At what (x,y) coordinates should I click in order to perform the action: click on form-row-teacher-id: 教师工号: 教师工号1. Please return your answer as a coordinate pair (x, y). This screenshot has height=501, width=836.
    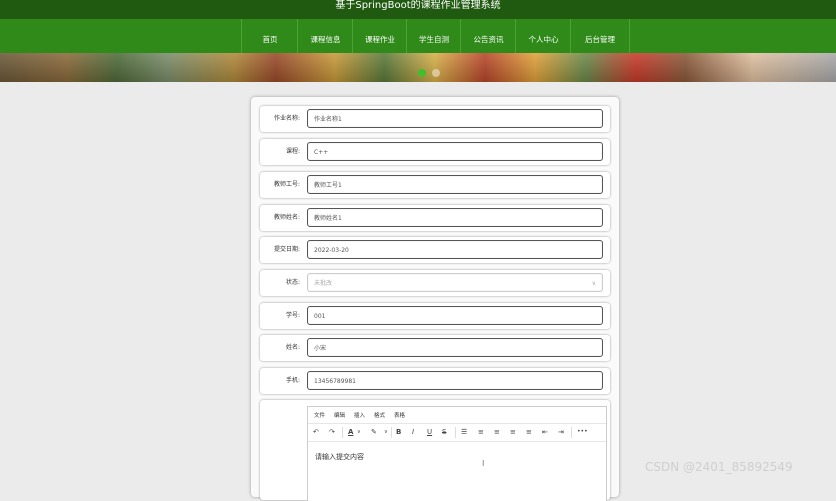
    Looking at the image, I should click on (435, 185).